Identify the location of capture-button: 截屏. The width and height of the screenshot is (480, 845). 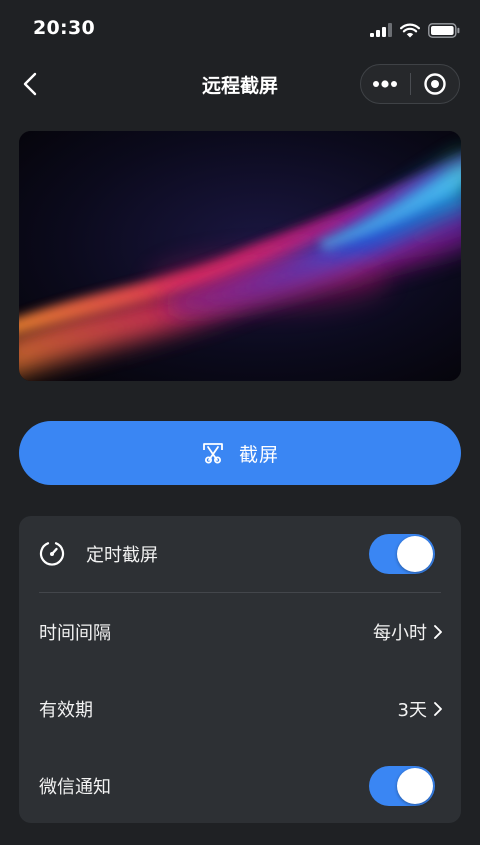
(240, 453).